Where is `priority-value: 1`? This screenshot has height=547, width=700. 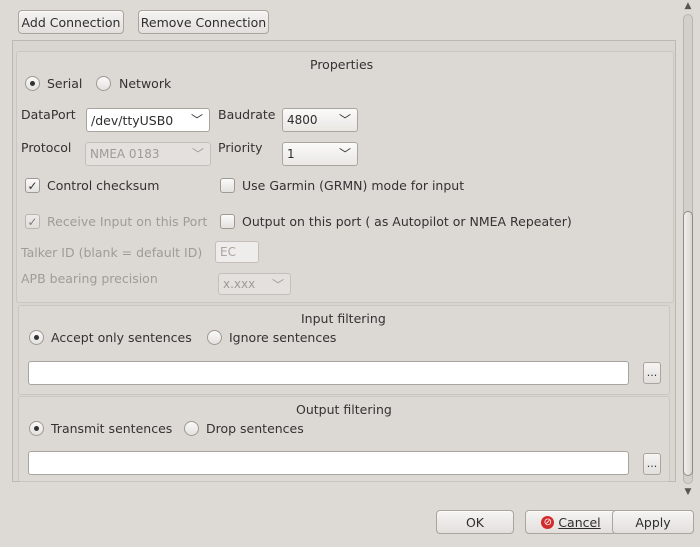 priority-value: 1 is located at coordinates (291, 154).